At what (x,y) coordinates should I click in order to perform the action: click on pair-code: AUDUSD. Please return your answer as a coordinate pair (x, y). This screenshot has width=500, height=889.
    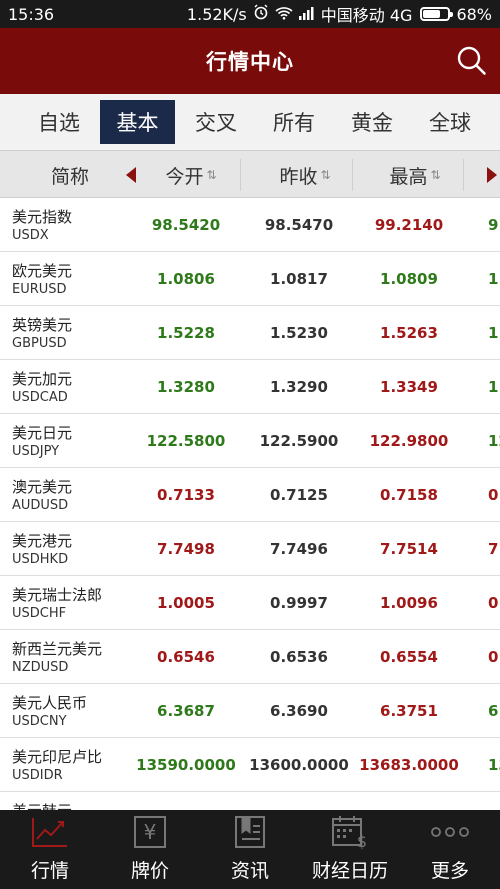
    Looking at the image, I should click on (40, 505).